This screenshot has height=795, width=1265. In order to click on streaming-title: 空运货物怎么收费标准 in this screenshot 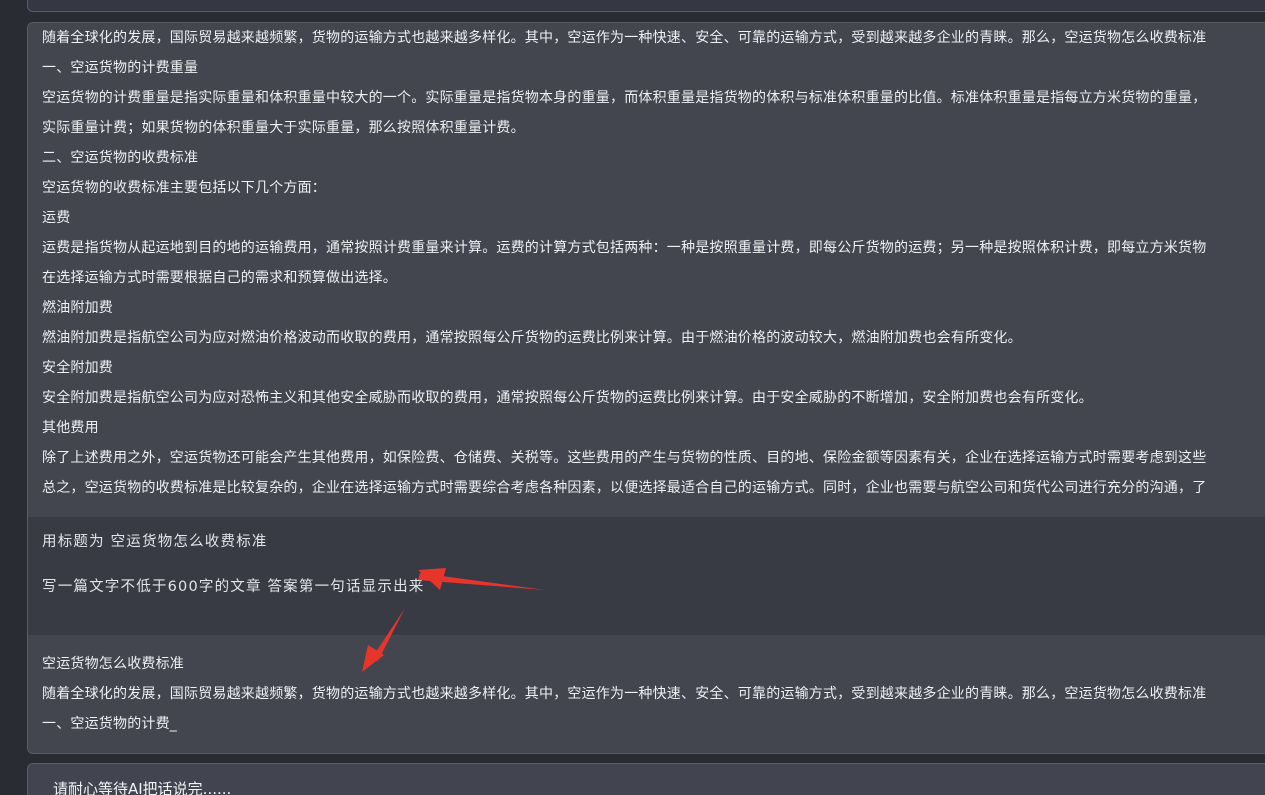, I will do `click(113, 664)`.